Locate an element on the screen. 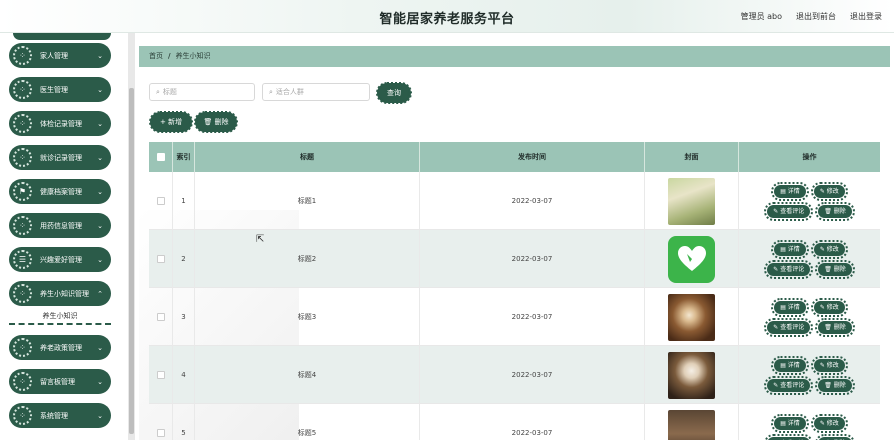  title-search-input: ⌕ 标题 is located at coordinates (202, 92).